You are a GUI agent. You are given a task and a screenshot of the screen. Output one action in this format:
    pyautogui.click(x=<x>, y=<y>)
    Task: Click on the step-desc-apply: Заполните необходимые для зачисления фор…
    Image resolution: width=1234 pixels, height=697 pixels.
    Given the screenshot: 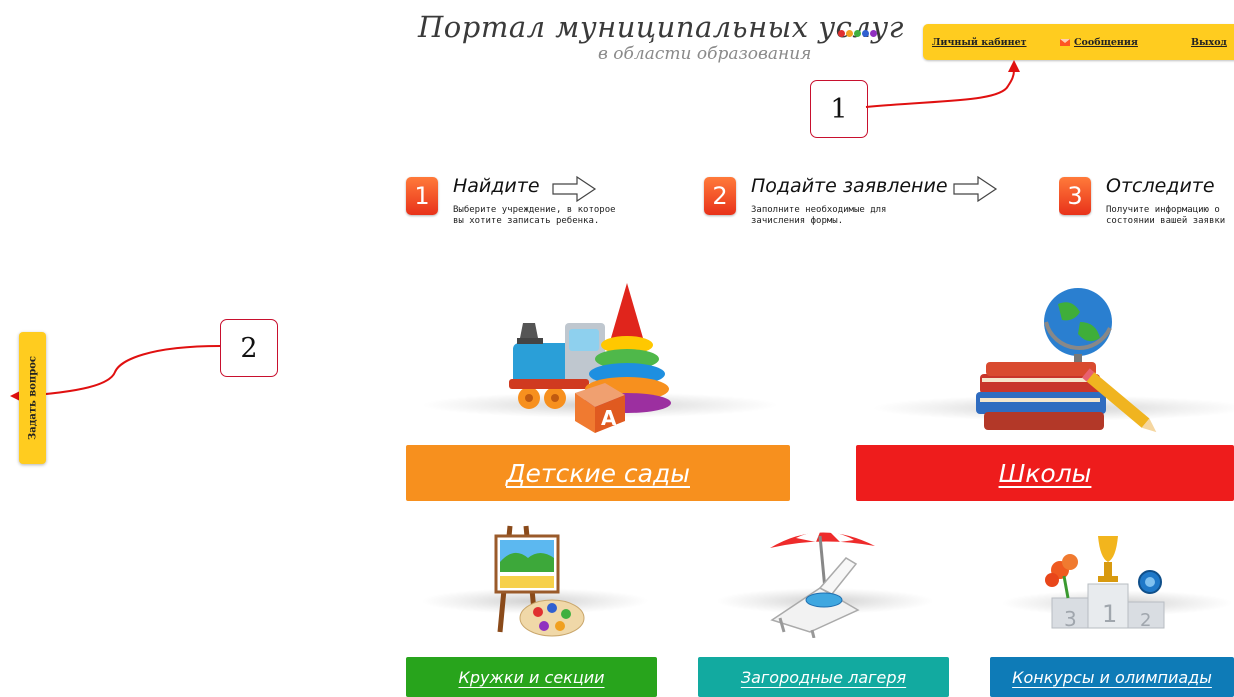 What is the action you would take?
    pyautogui.click(x=818, y=216)
    